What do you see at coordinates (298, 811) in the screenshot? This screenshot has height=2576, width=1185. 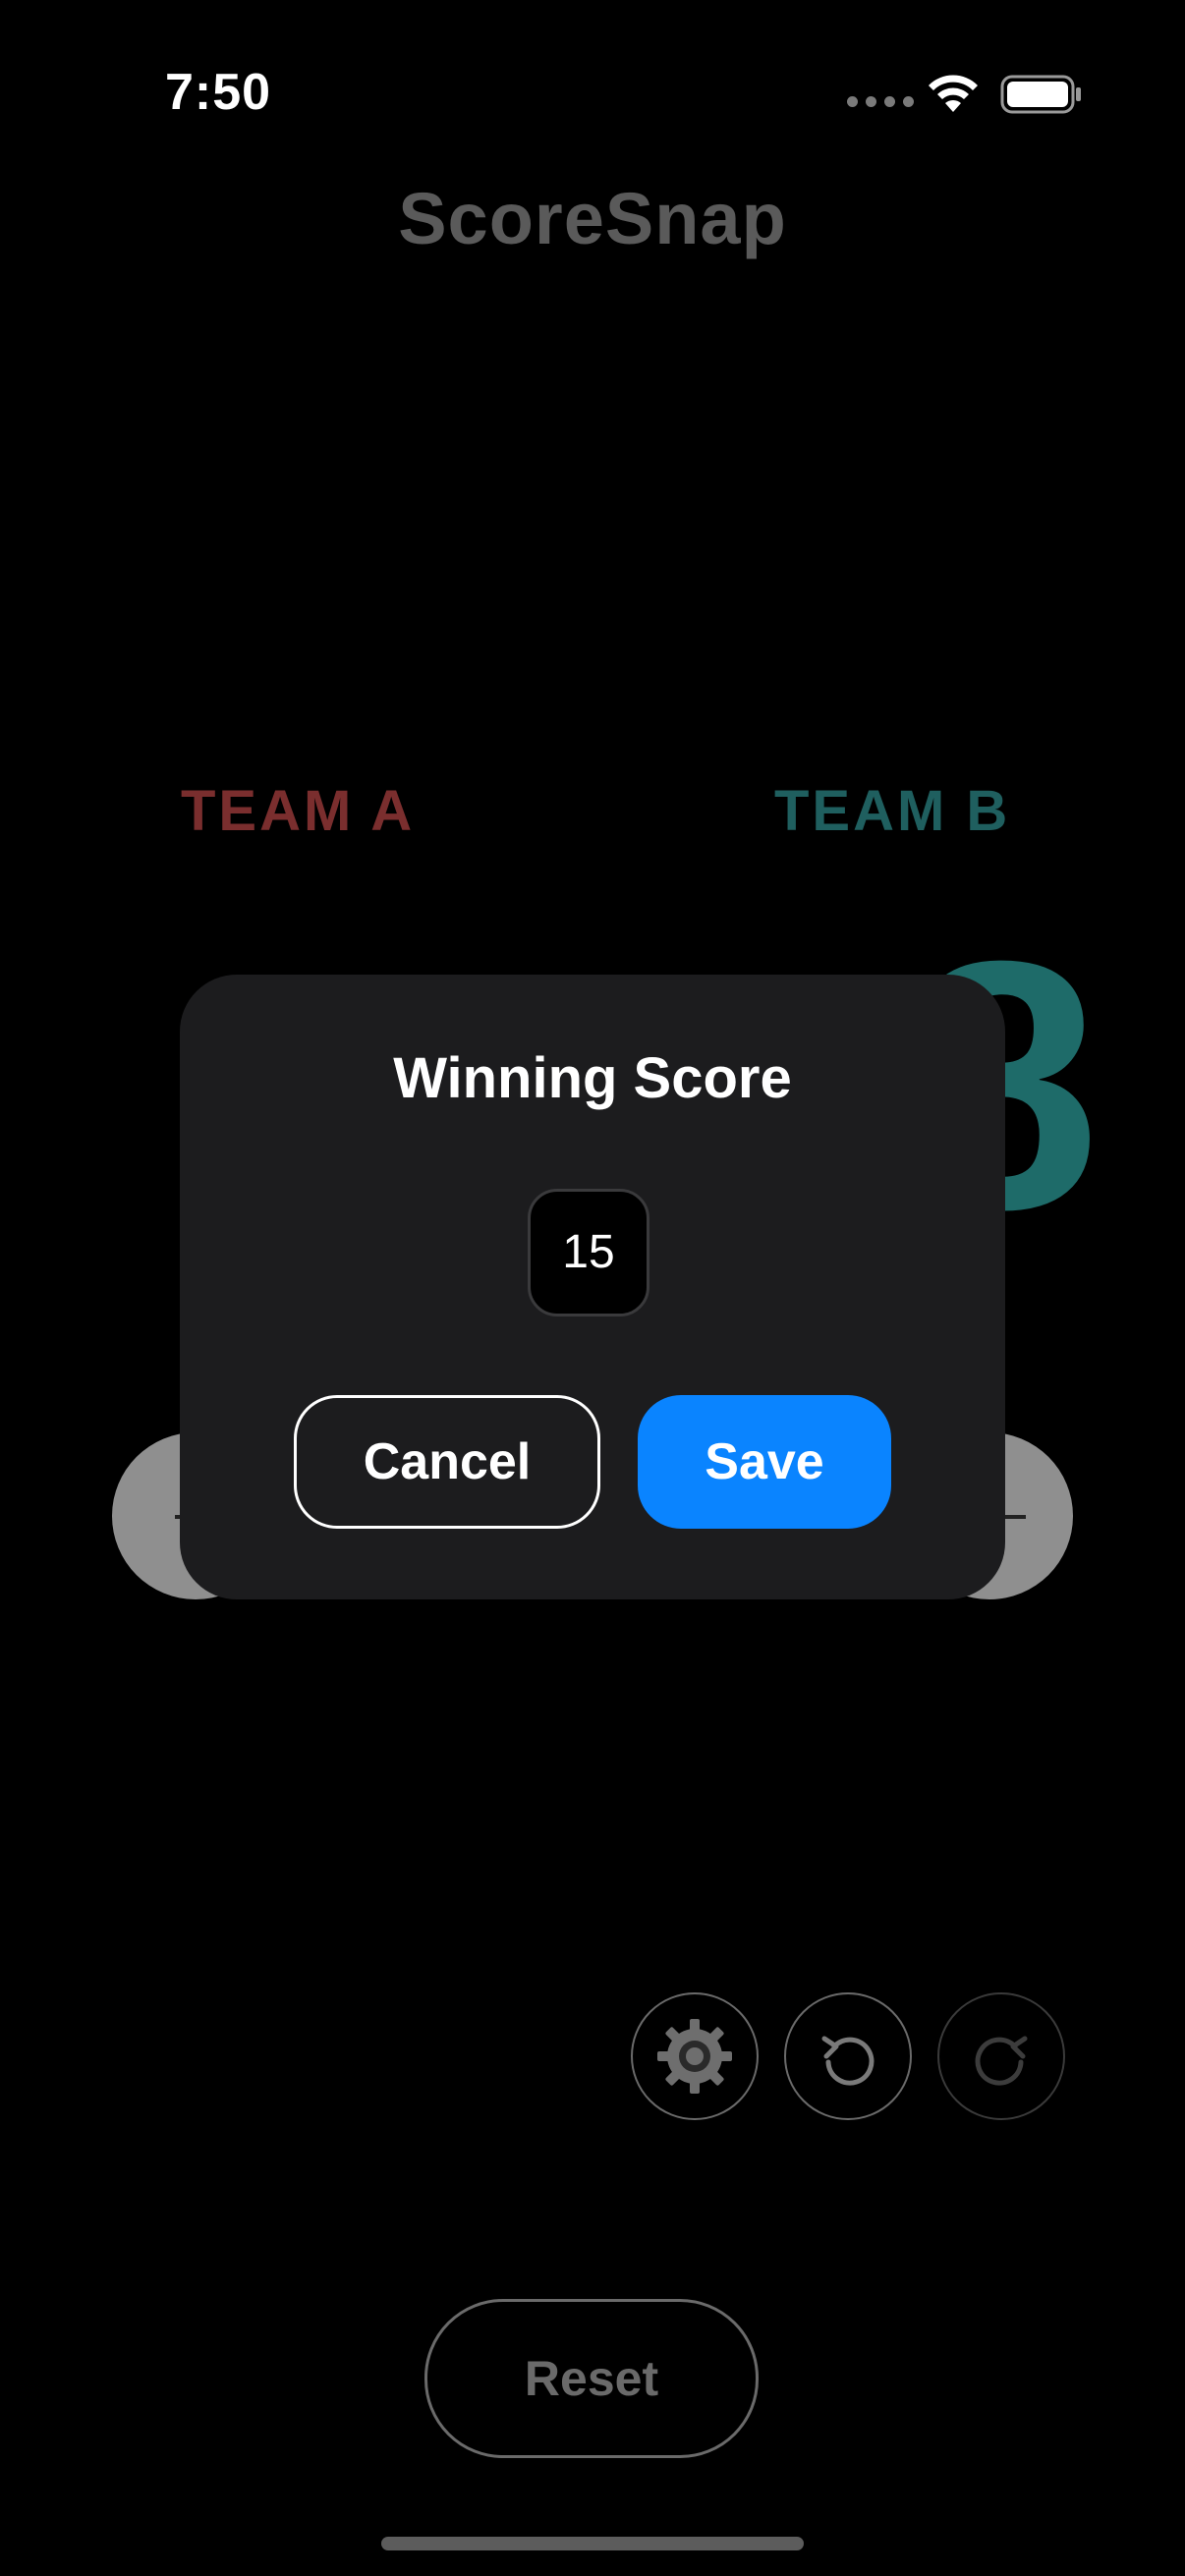 I see `team-a-label: TEAM A` at bounding box center [298, 811].